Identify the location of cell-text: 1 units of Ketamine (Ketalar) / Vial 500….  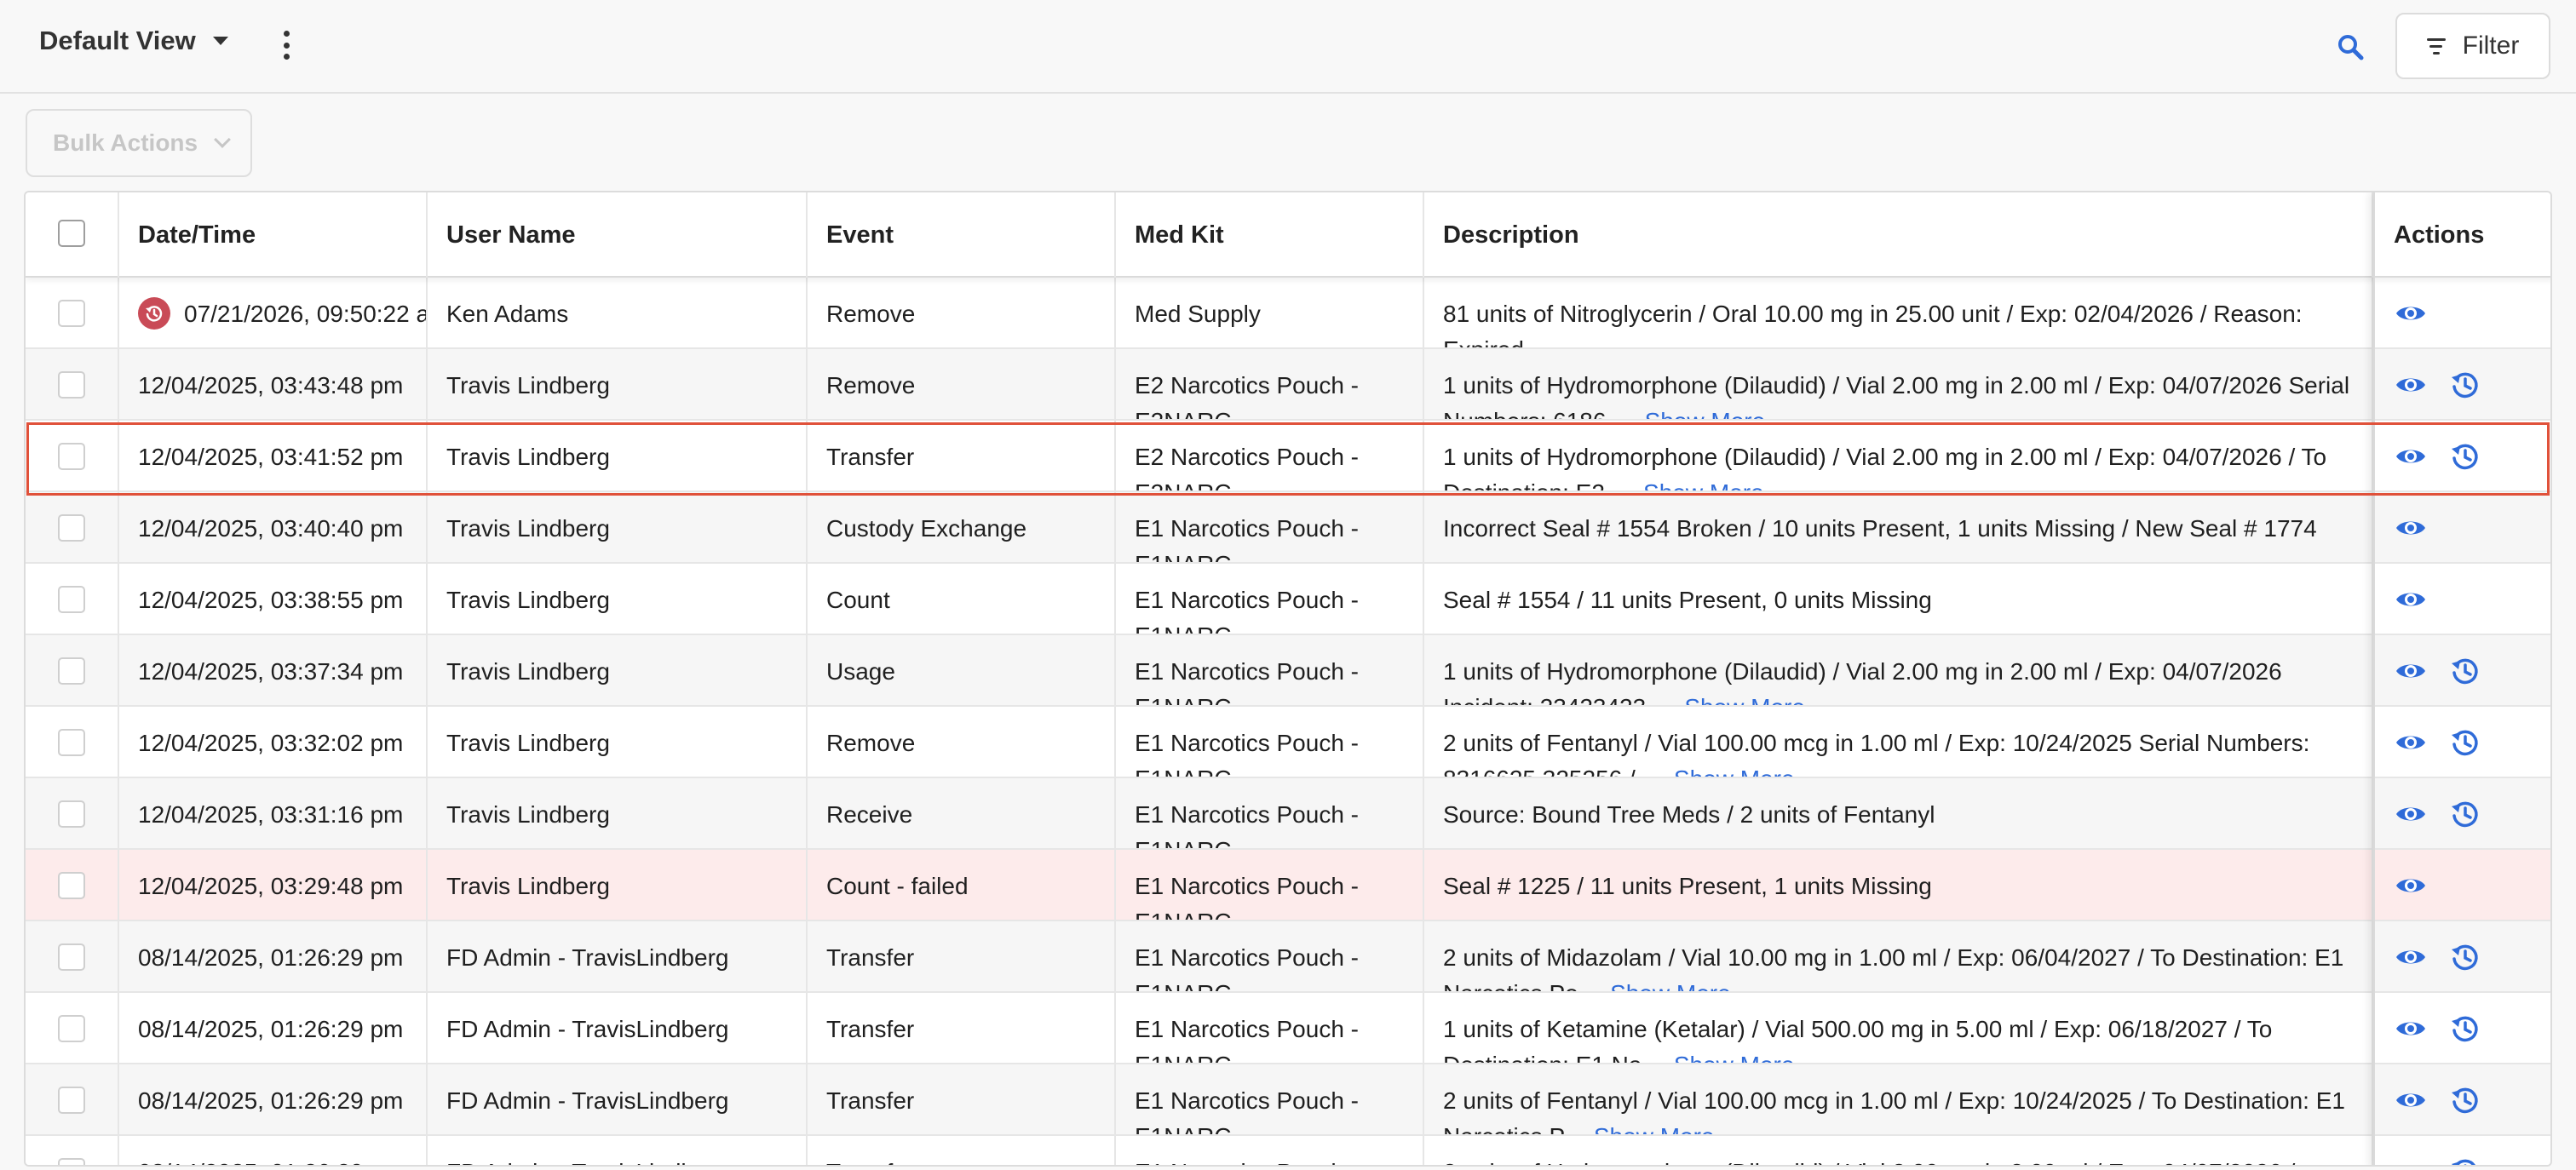
(1858, 1039).